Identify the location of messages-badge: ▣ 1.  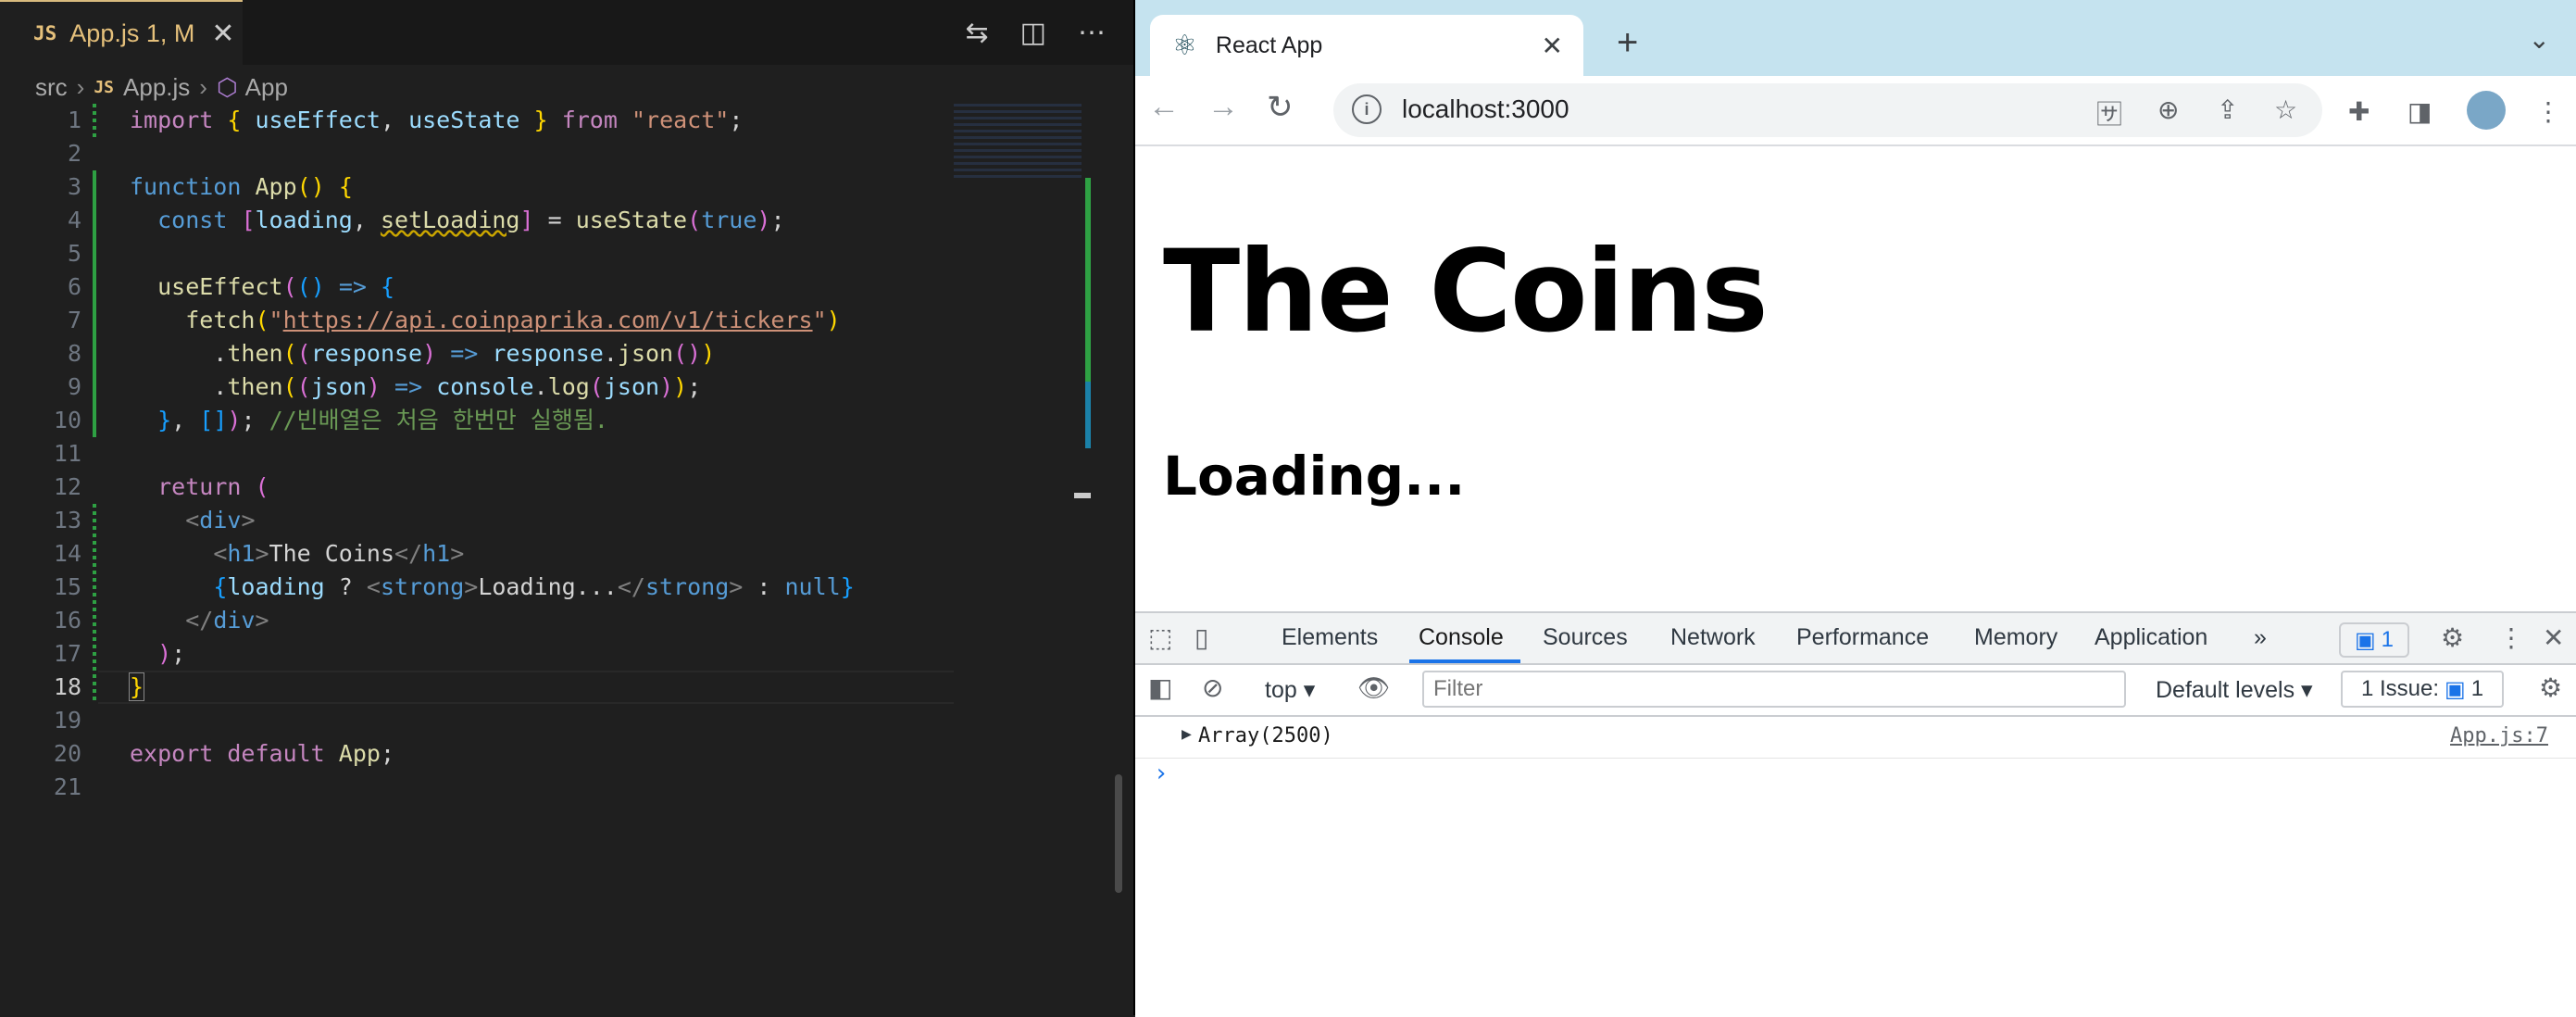
(2374, 640).